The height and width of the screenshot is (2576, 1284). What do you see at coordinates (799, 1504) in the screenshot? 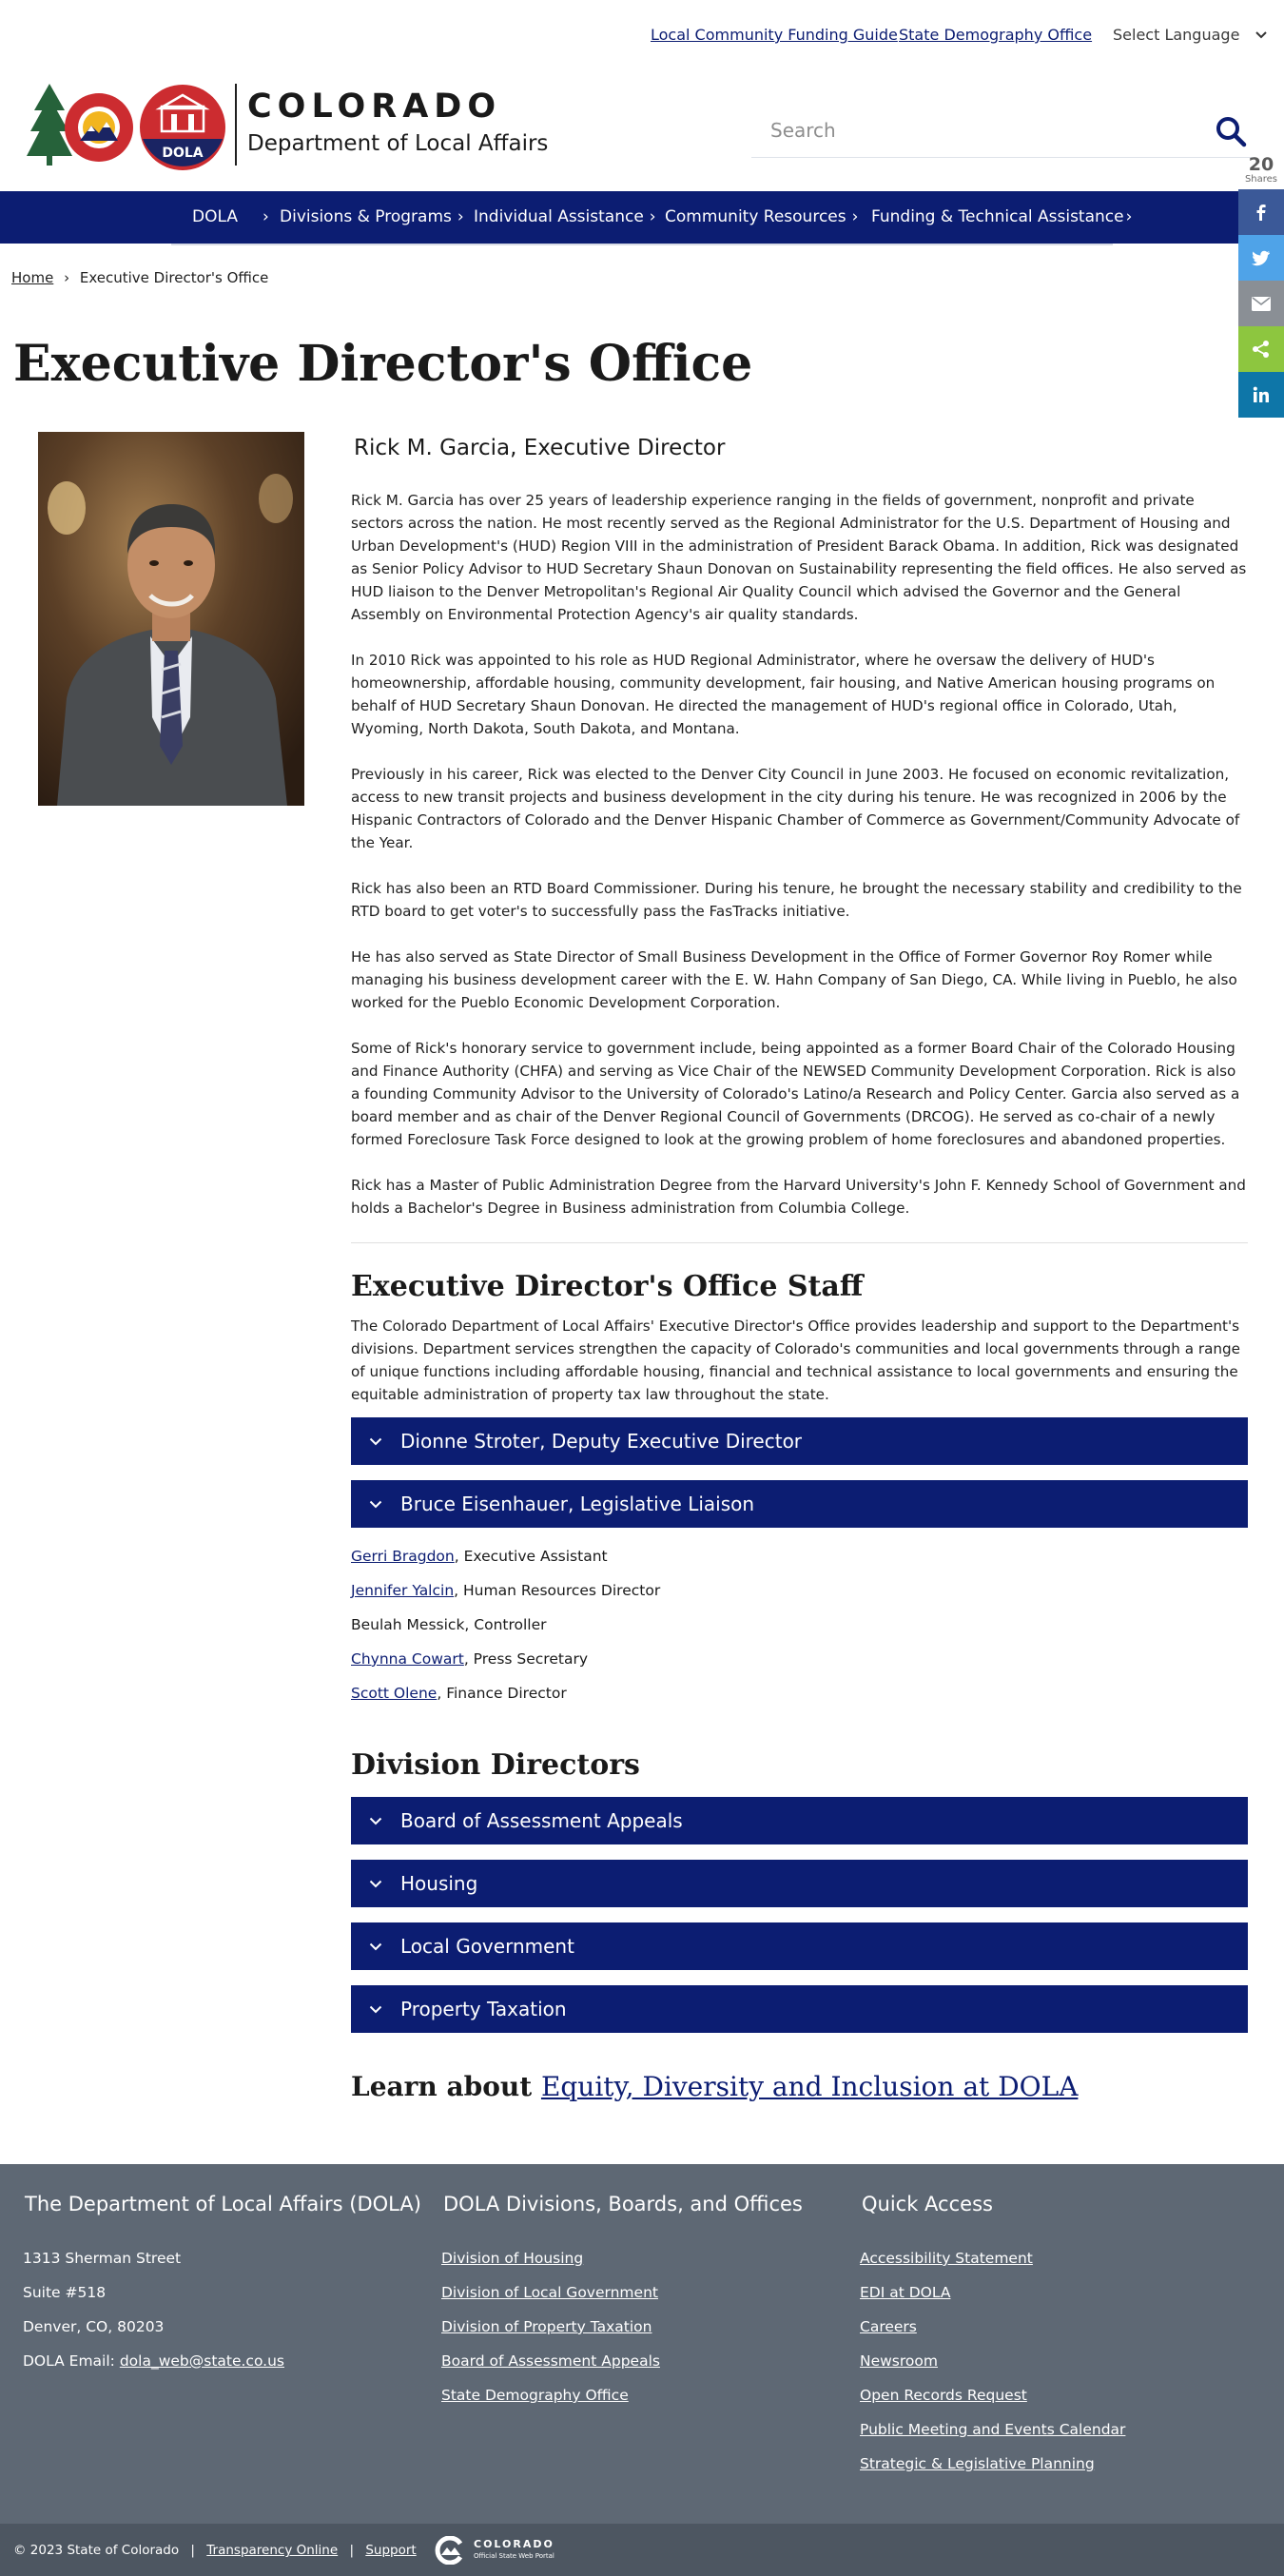
I see `accordion-legislative-liaison: Bruce Eisenhauer, Legislative Liaison` at bounding box center [799, 1504].